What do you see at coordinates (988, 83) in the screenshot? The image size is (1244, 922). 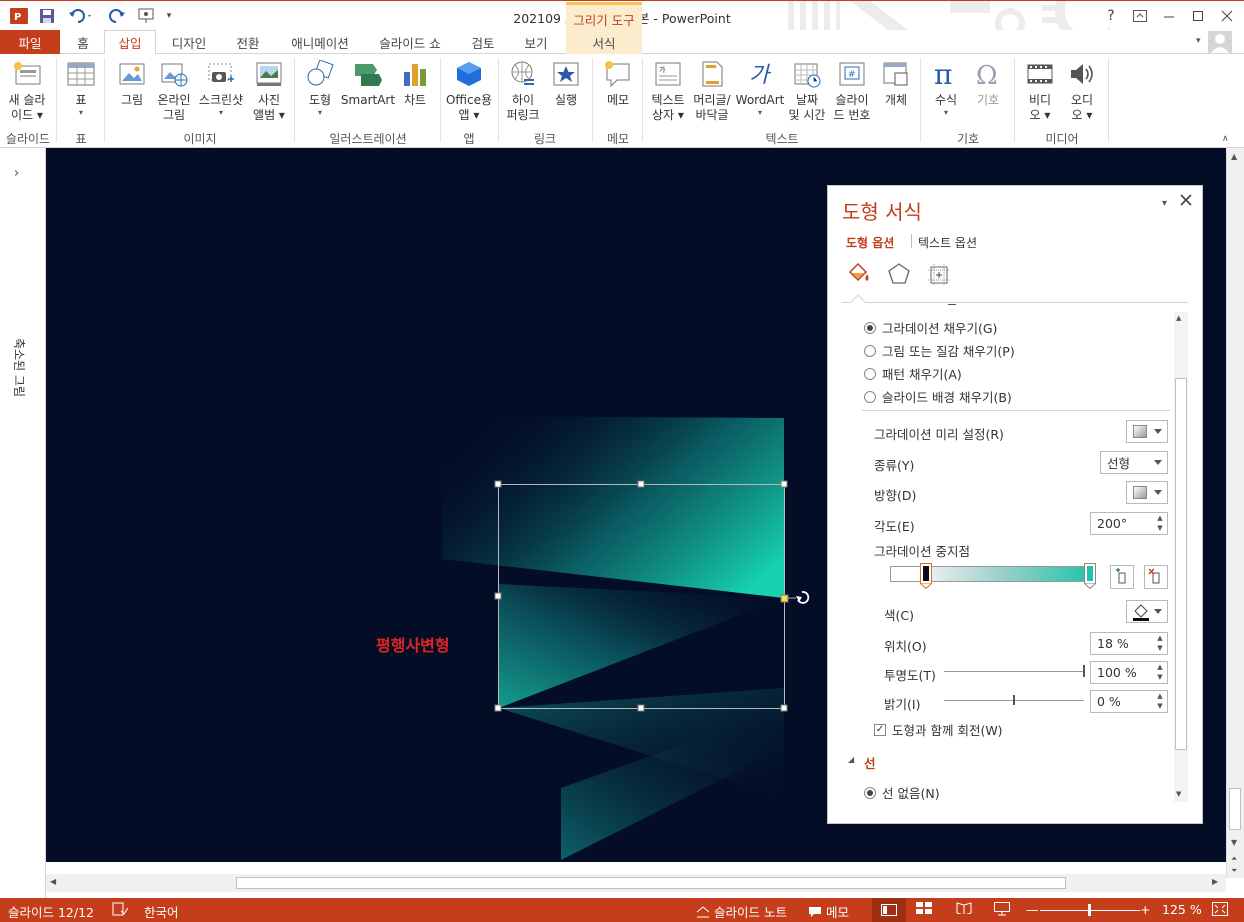 I see `symbol-button: Ω 기호` at bounding box center [988, 83].